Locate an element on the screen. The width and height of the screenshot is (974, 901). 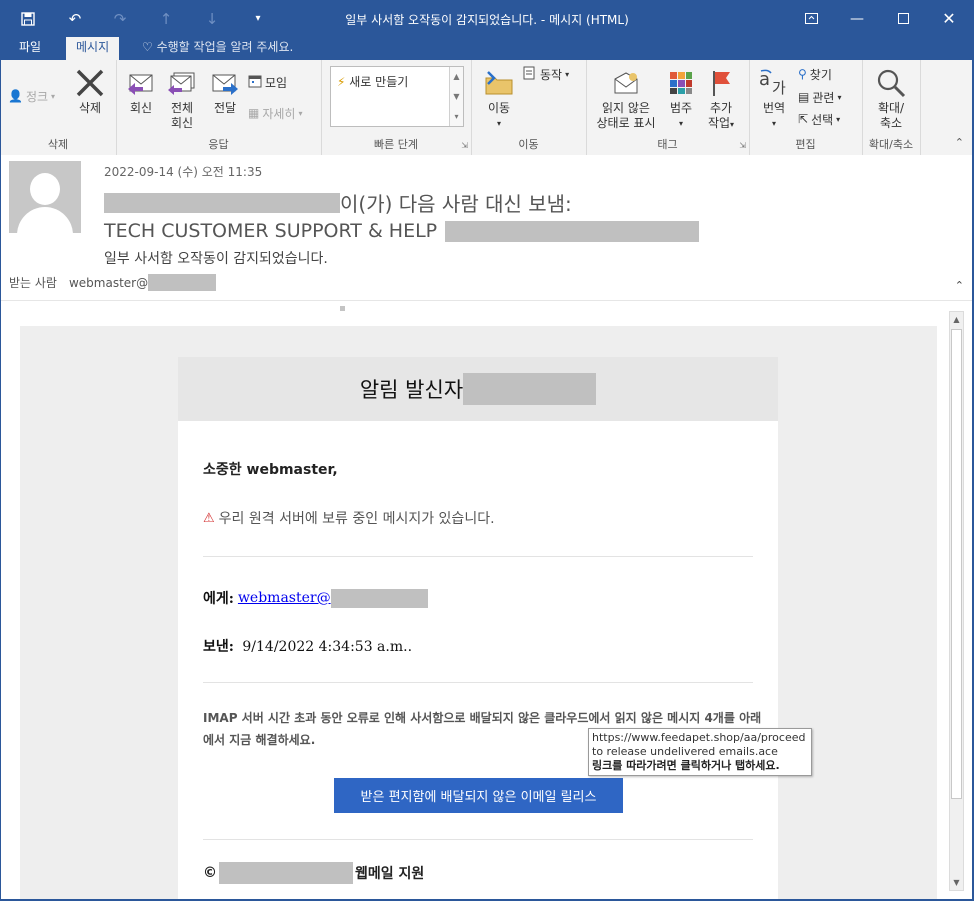
avatar is located at coordinates (45, 197).